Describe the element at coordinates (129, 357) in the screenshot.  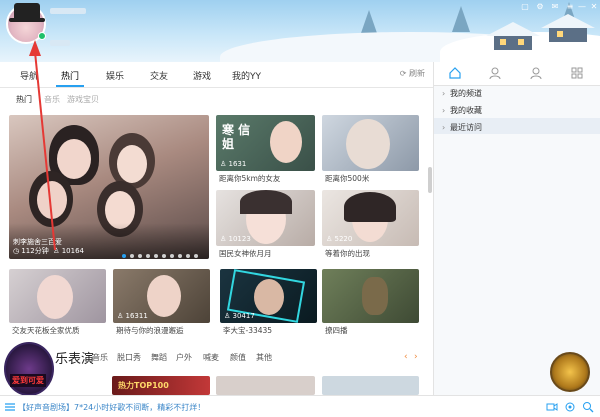
I see `category-talkshow: 脱口秀` at that location.